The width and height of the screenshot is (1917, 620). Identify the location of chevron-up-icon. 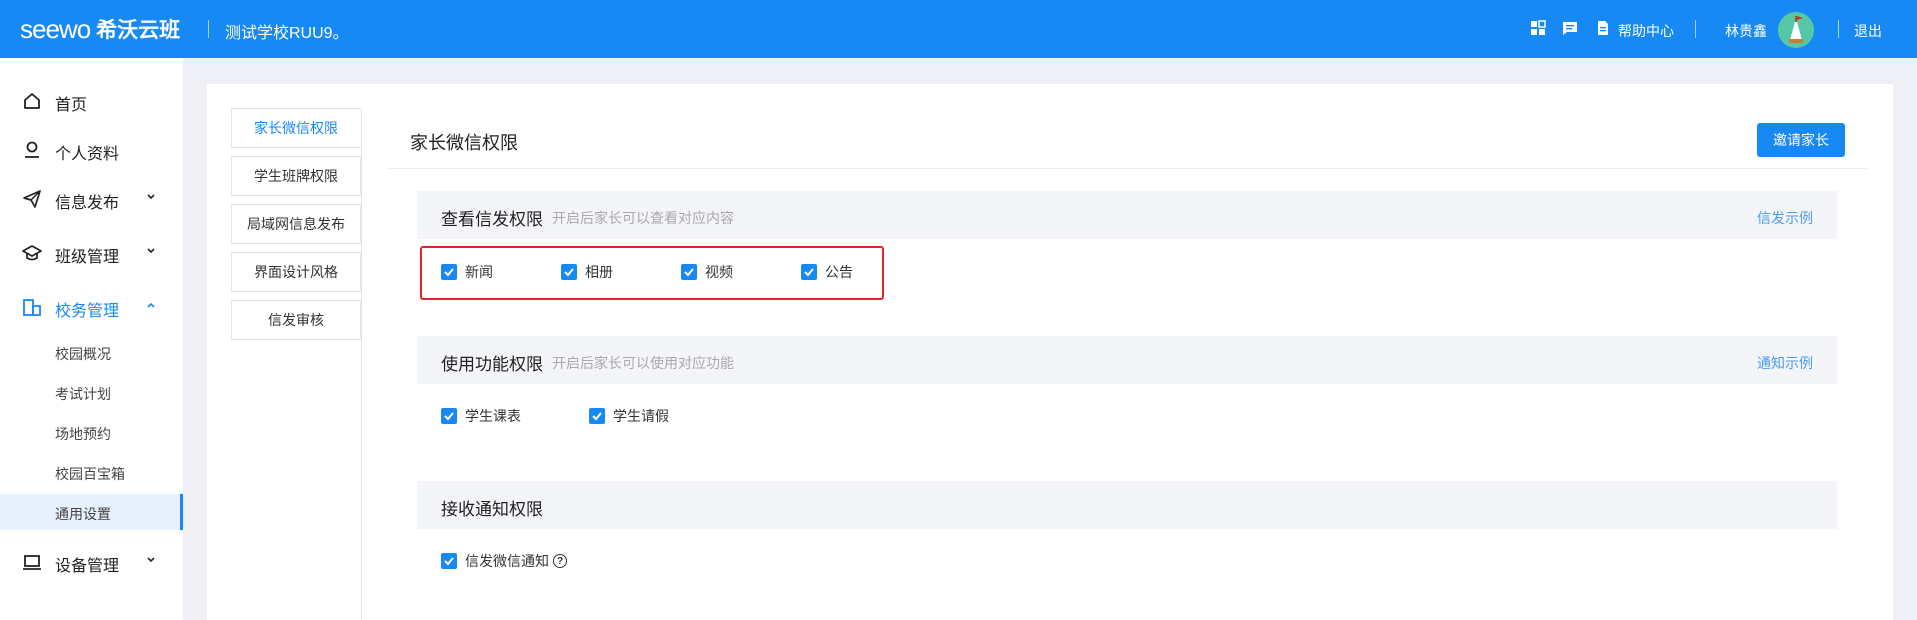
(151, 305).